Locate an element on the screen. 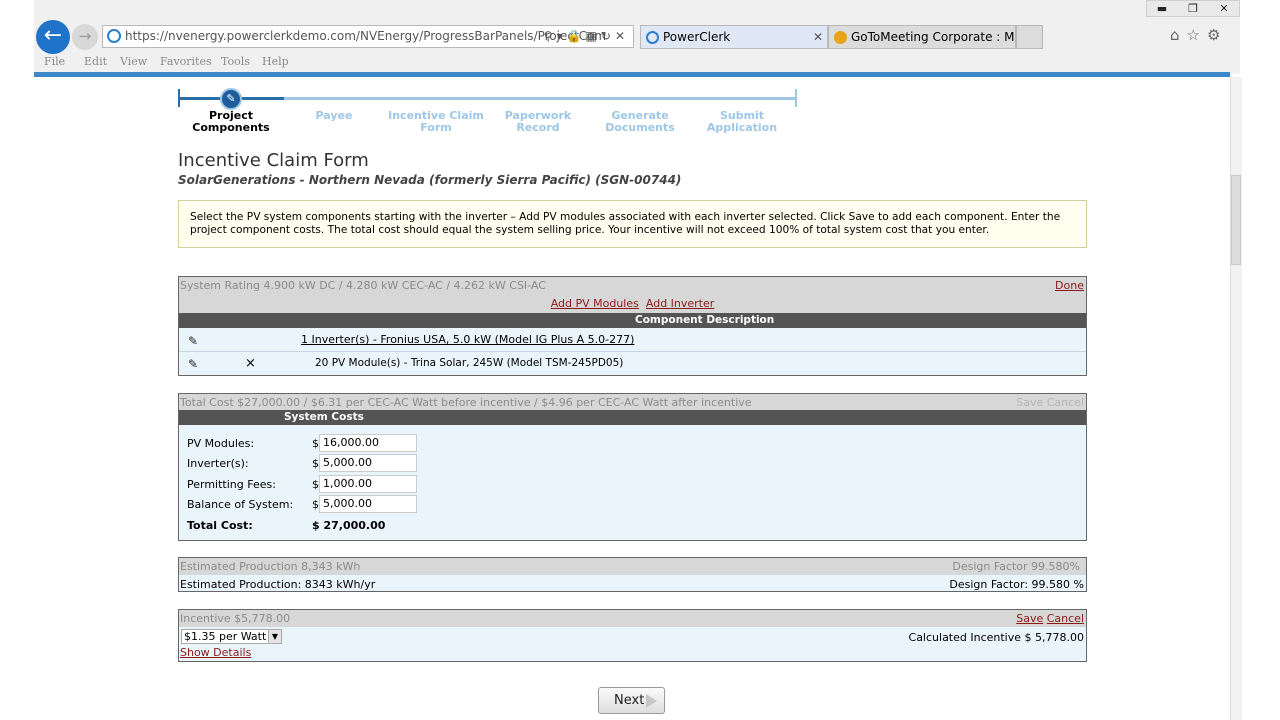 Image resolution: width=1280 pixels, height=720 pixels. pv-modules-label: PV Modules: is located at coordinates (221, 443).